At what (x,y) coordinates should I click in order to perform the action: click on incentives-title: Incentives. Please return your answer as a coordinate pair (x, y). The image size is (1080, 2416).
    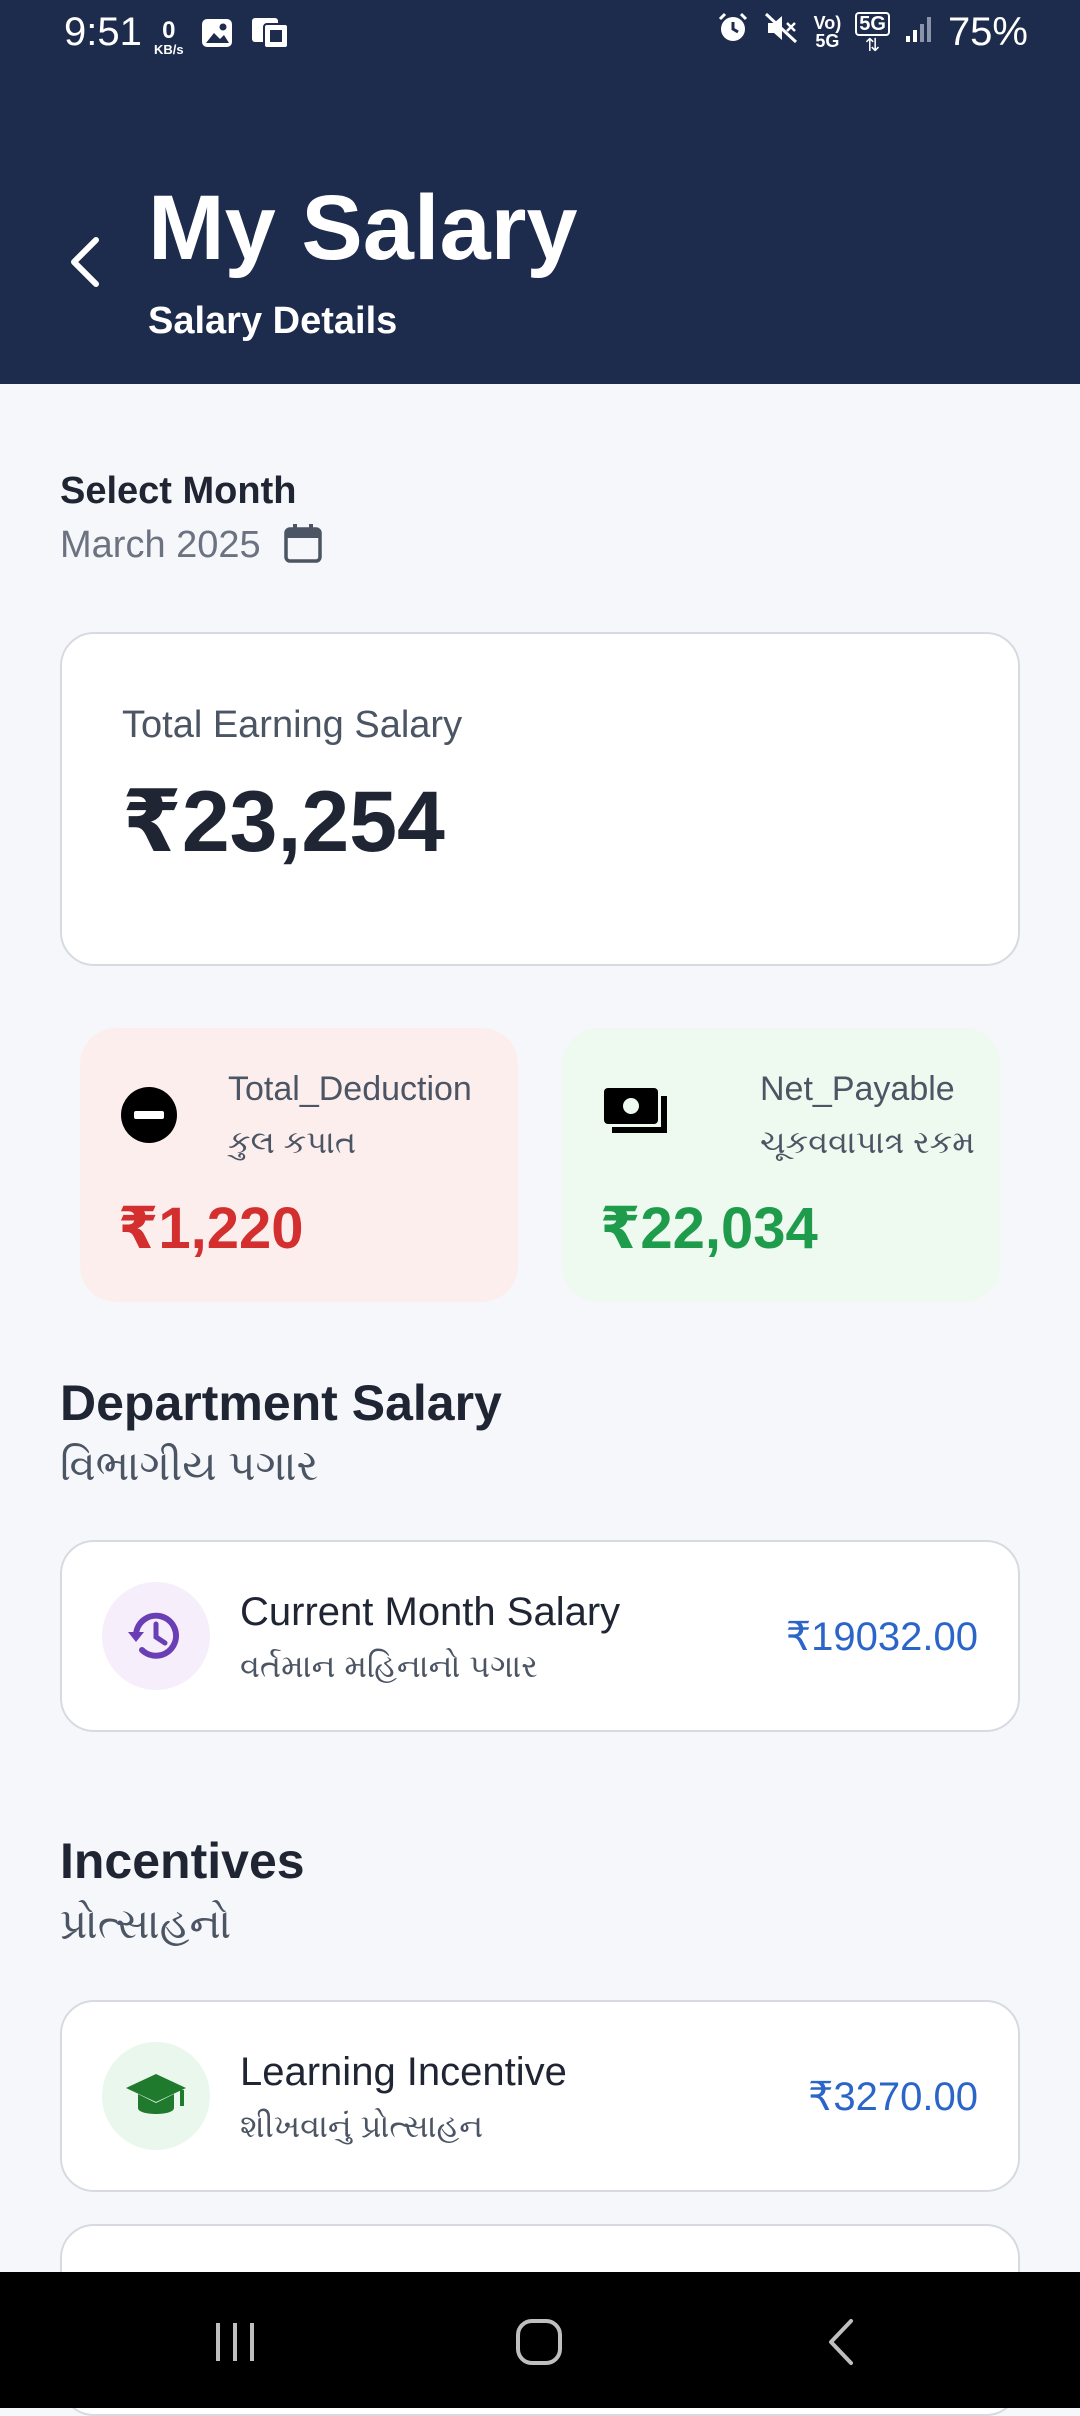
    Looking at the image, I should click on (182, 1861).